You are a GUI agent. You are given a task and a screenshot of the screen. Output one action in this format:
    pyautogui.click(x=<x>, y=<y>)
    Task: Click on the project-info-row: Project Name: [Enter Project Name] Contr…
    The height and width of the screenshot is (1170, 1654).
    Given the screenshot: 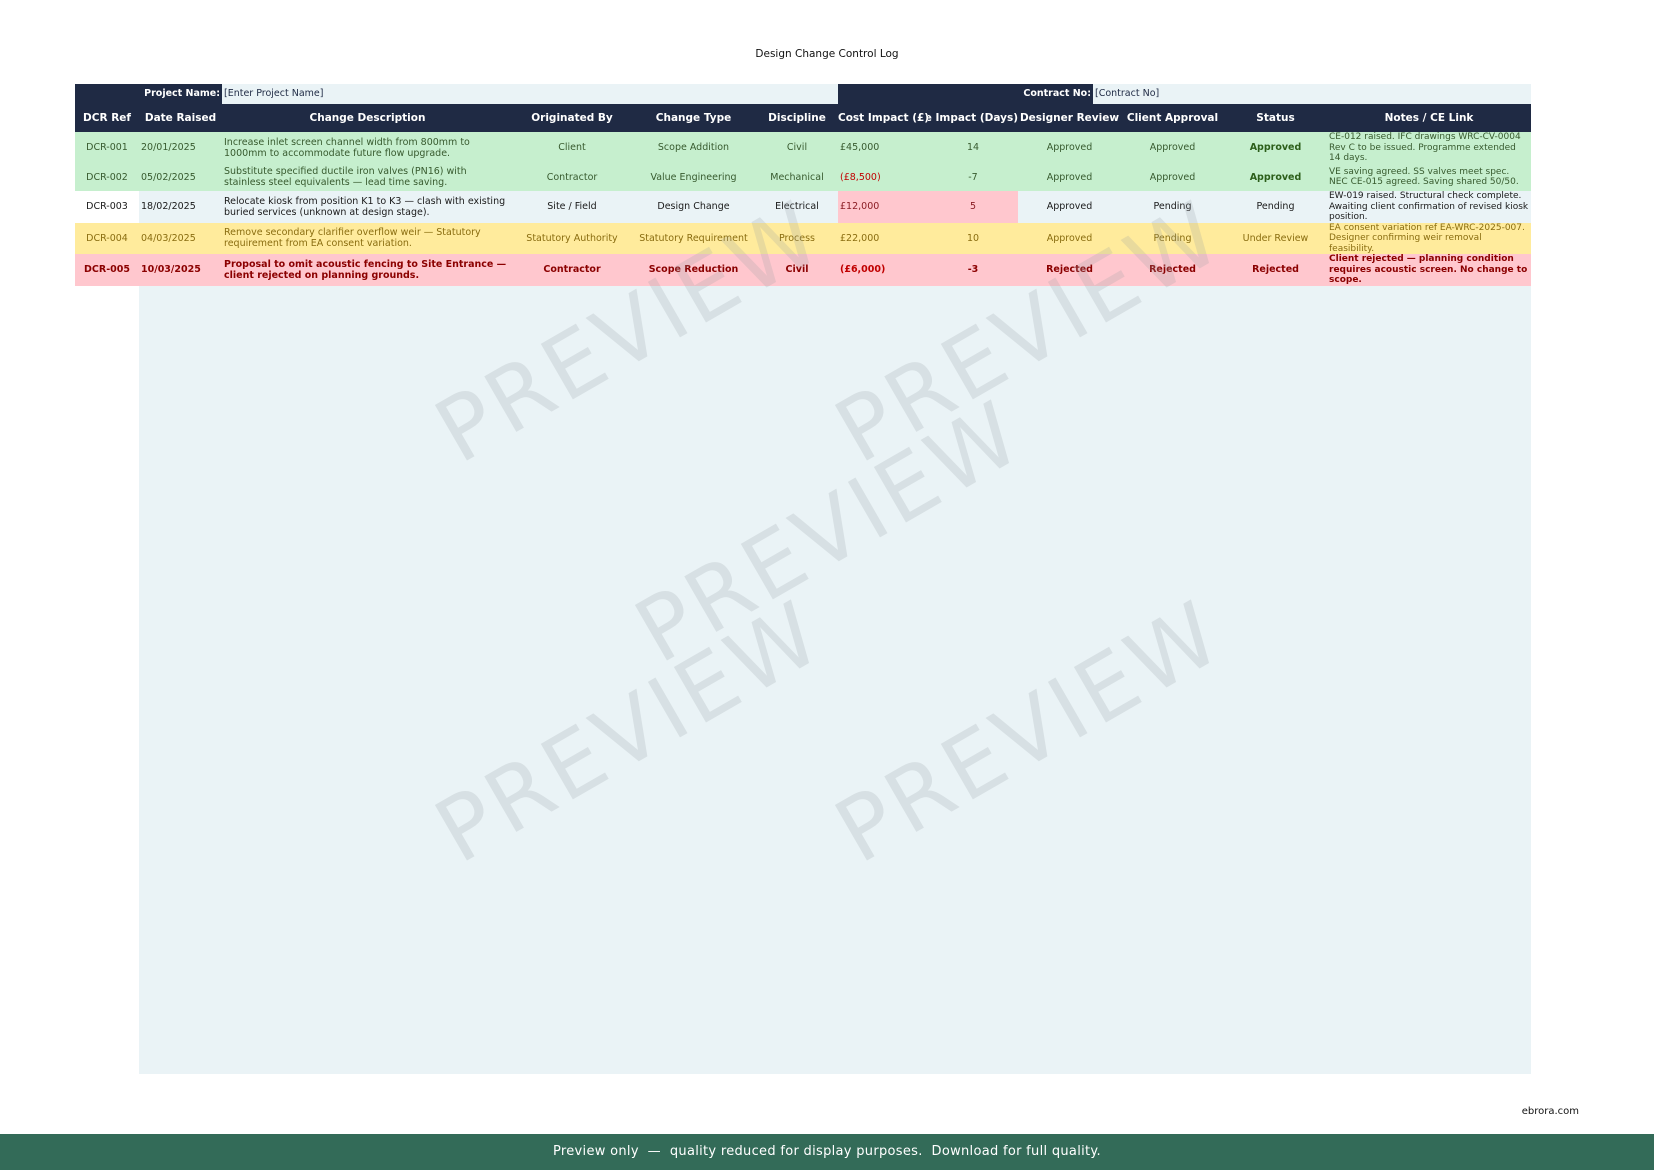 What is the action you would take?
    pyautogui.click(x=803, y=94)
    